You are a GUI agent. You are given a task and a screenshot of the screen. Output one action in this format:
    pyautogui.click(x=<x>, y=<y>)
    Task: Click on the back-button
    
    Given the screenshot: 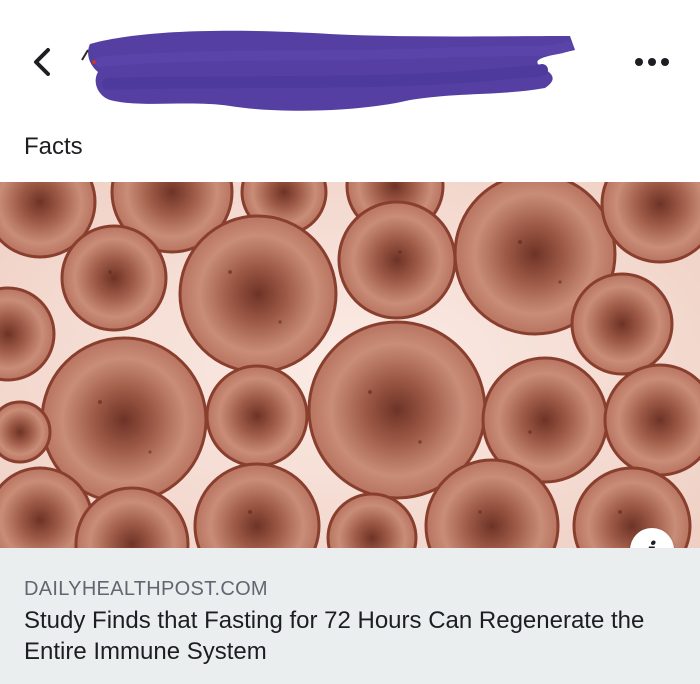 What is the action you would take?
    pyautogui.click(x=42, y=62)
    